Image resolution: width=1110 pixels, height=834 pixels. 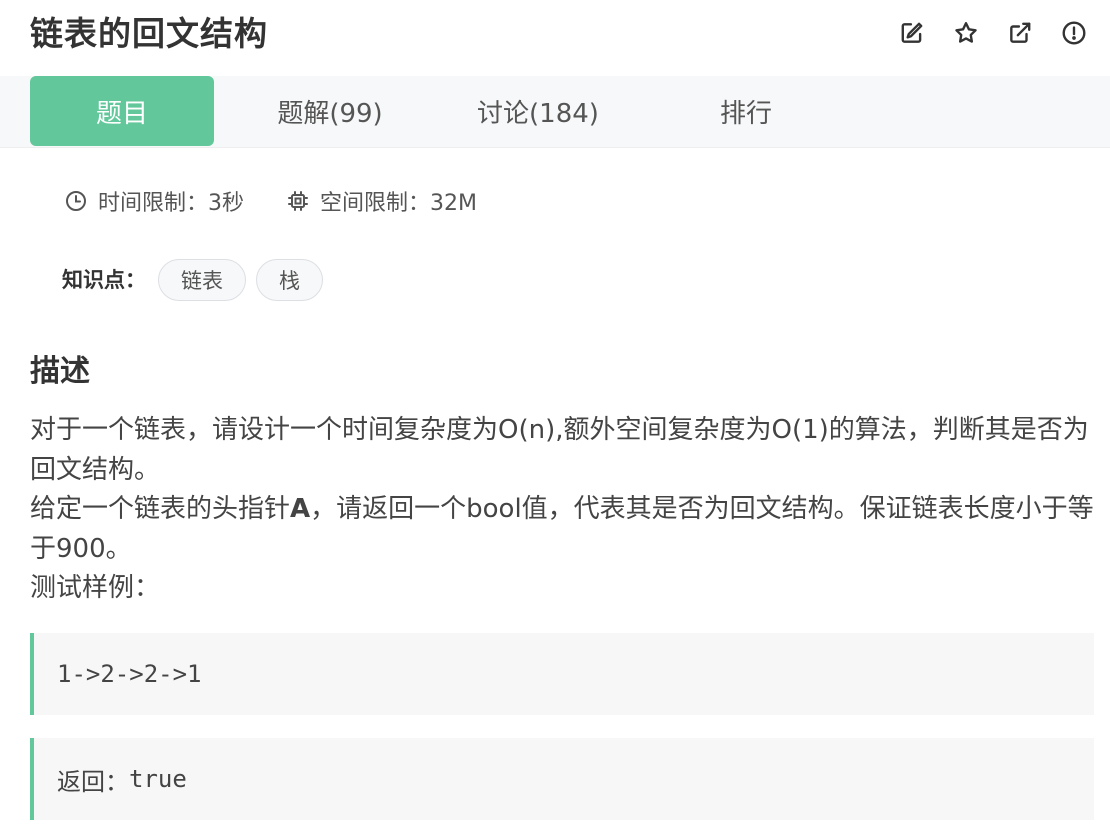 I want to click on star-icon, so click(x=966, y=33).